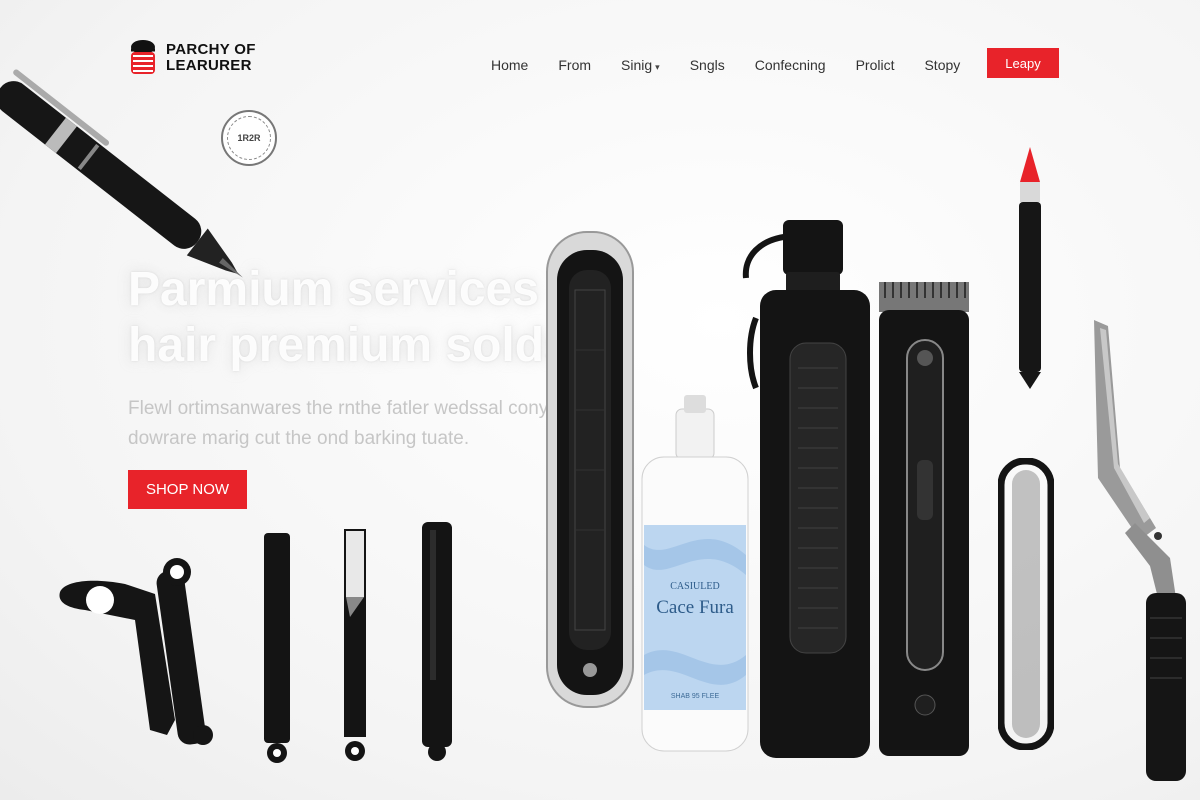 The height and width of the screenshot is (800, 1200). Describe the element at coordinates (1140, 550) in the screenshot. I see `straight-razor-image` at that location.